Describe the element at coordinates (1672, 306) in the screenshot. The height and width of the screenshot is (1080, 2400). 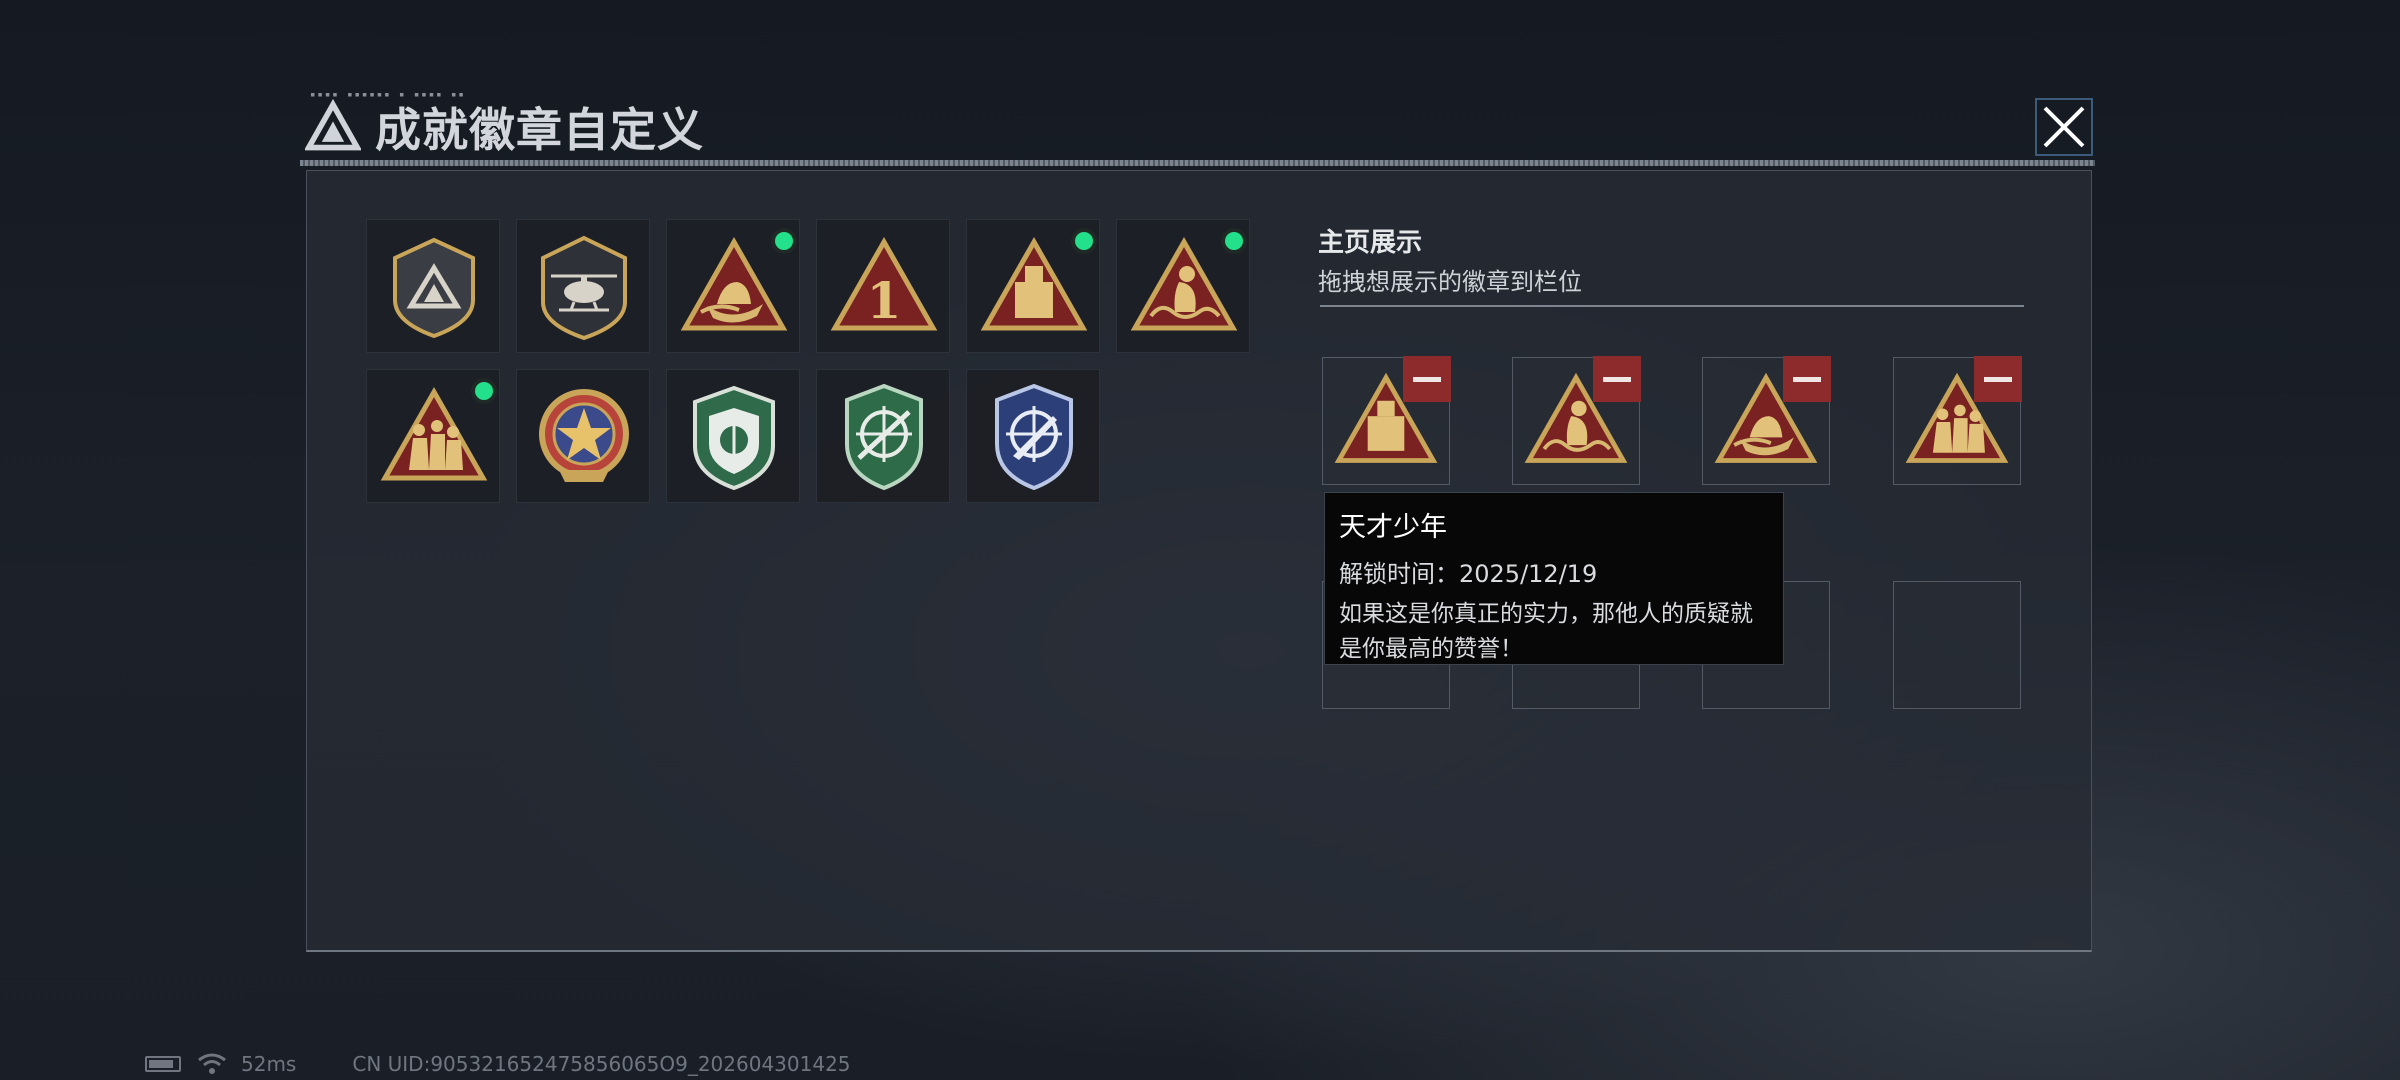
I see `showcase-divider` at that location.